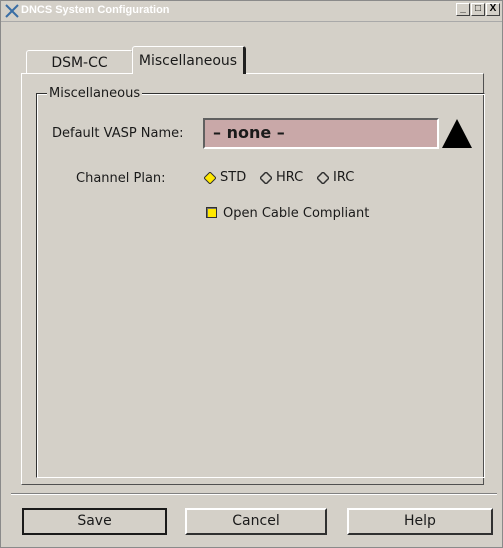 This screenshot has height=548, width=503. Describe the element at coordinates (189, 60) in the screenshot. I see `tab-miscellaneous: Miscellaneous` at that location.